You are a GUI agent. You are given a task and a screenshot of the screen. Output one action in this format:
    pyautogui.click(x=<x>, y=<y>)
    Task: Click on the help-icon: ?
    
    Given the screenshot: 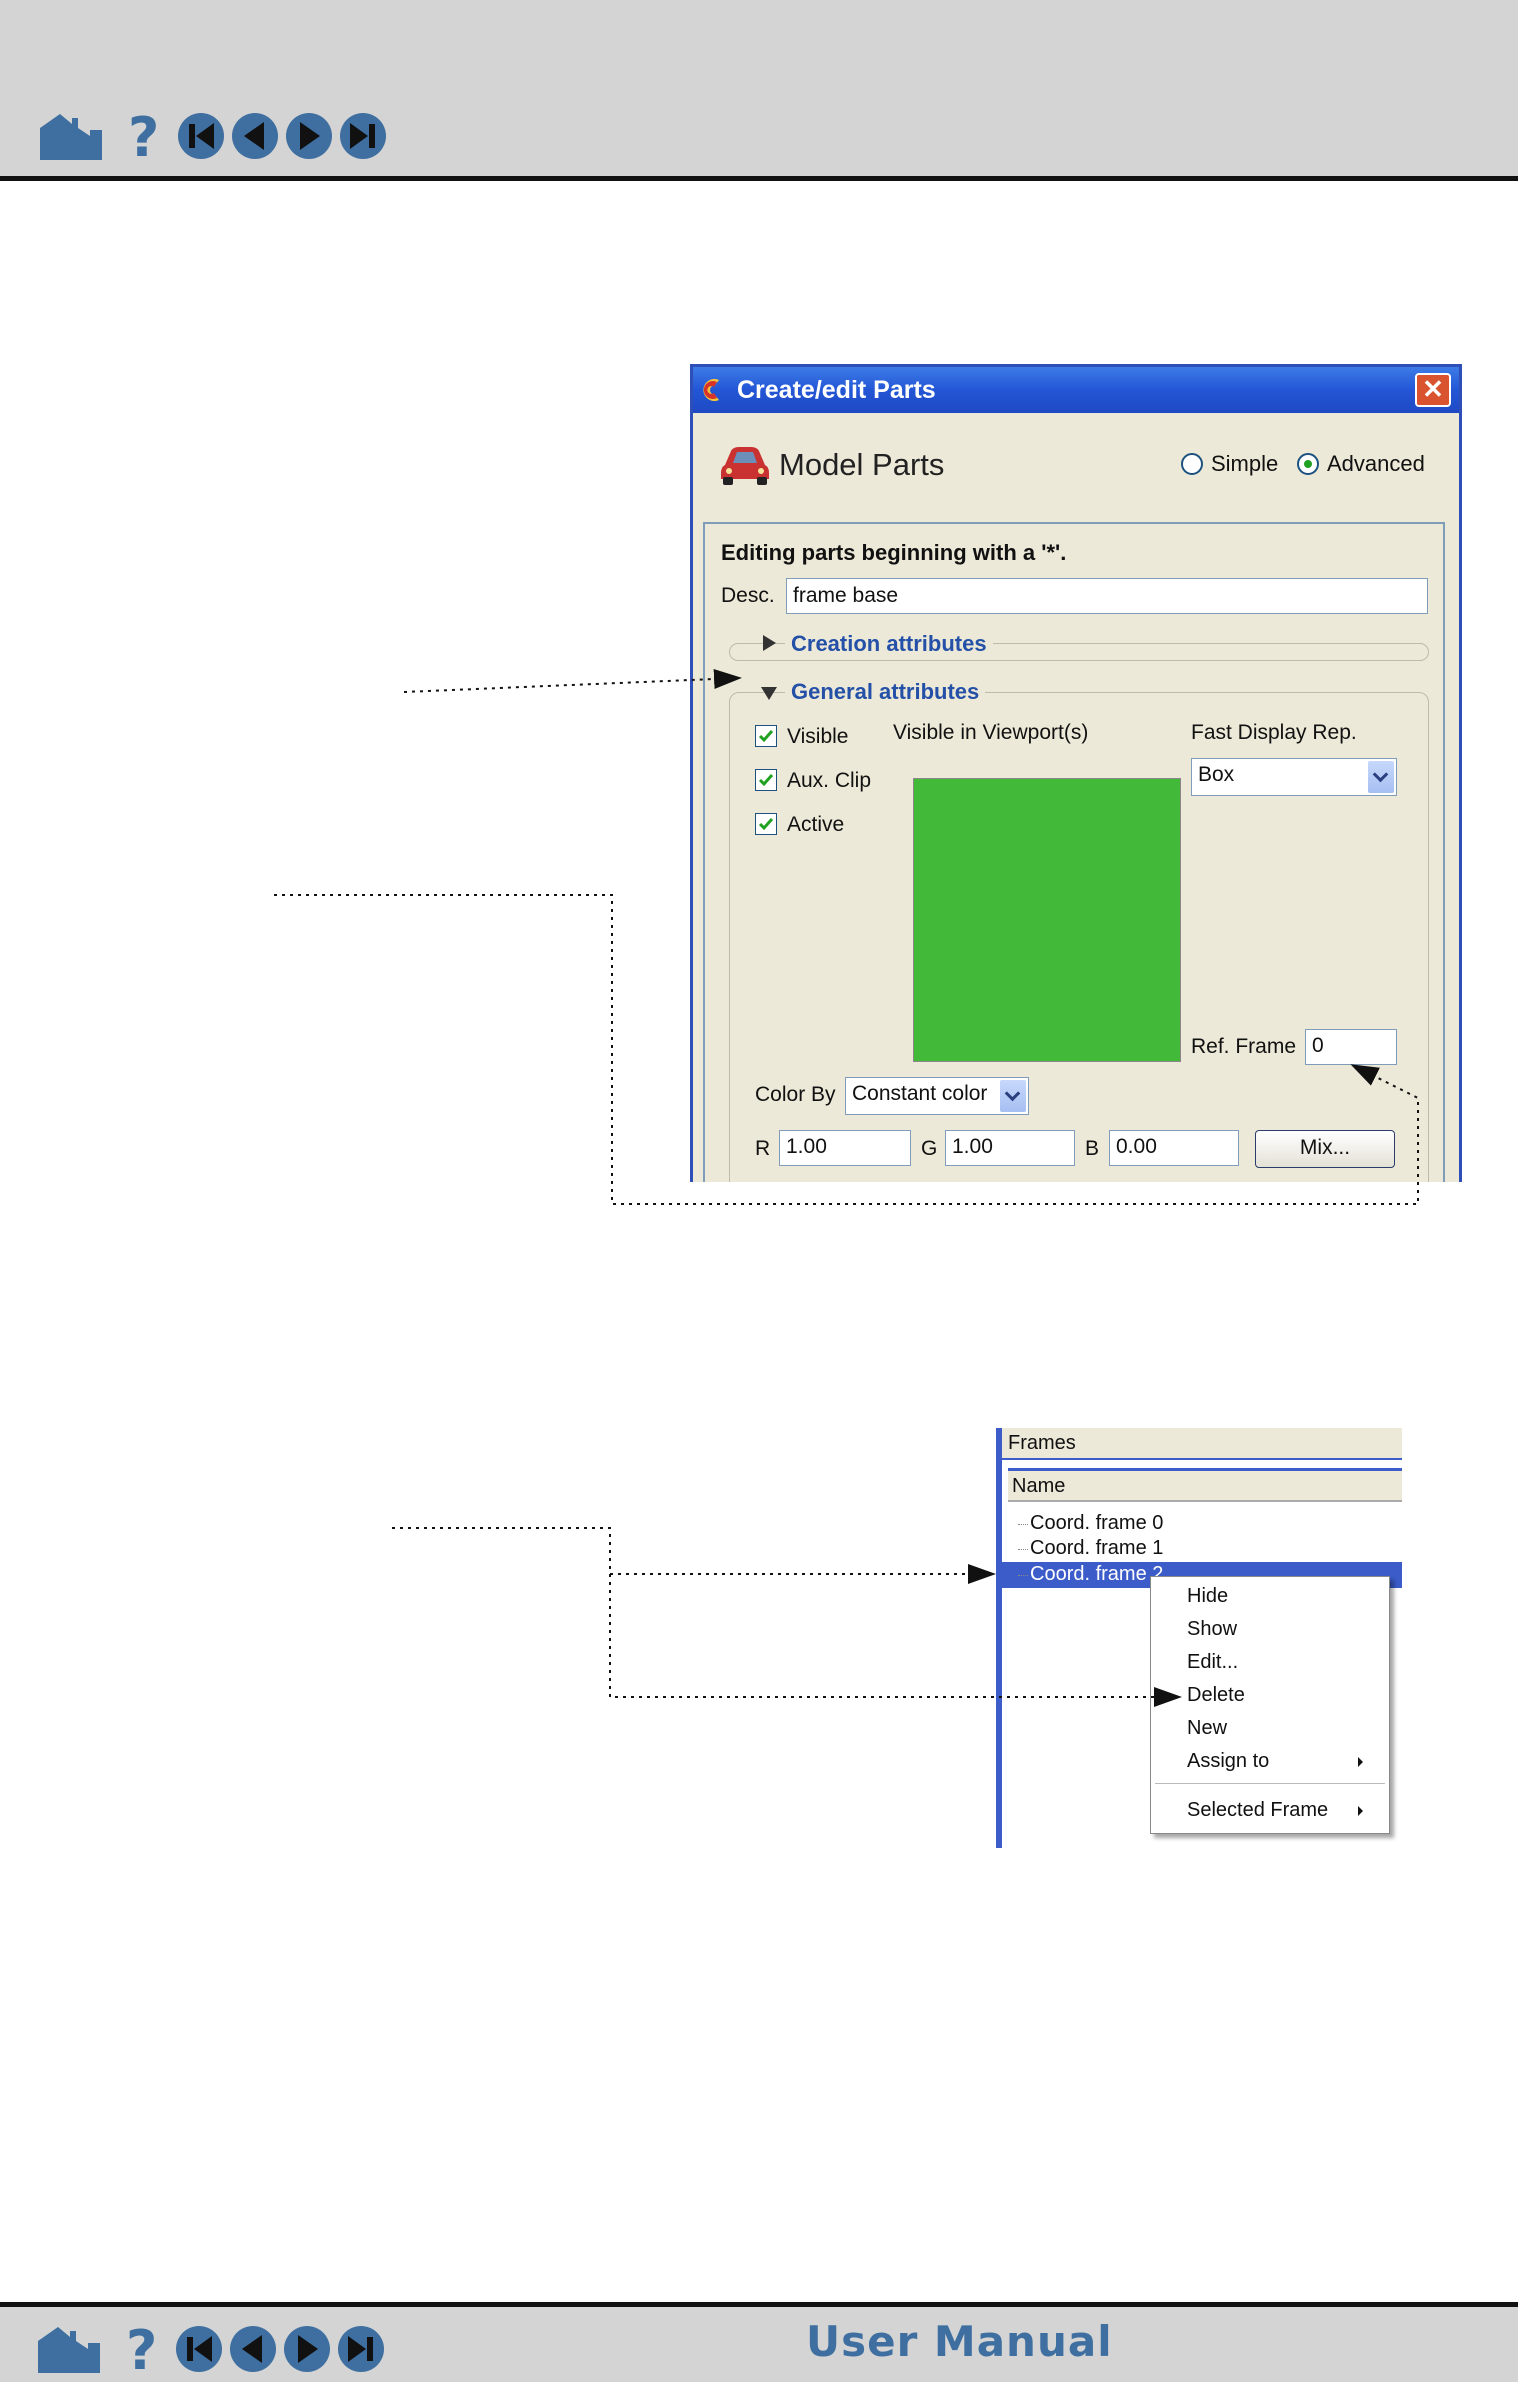 What is the action you would take?
    pyautogui.click(x=142, y=2349)
    